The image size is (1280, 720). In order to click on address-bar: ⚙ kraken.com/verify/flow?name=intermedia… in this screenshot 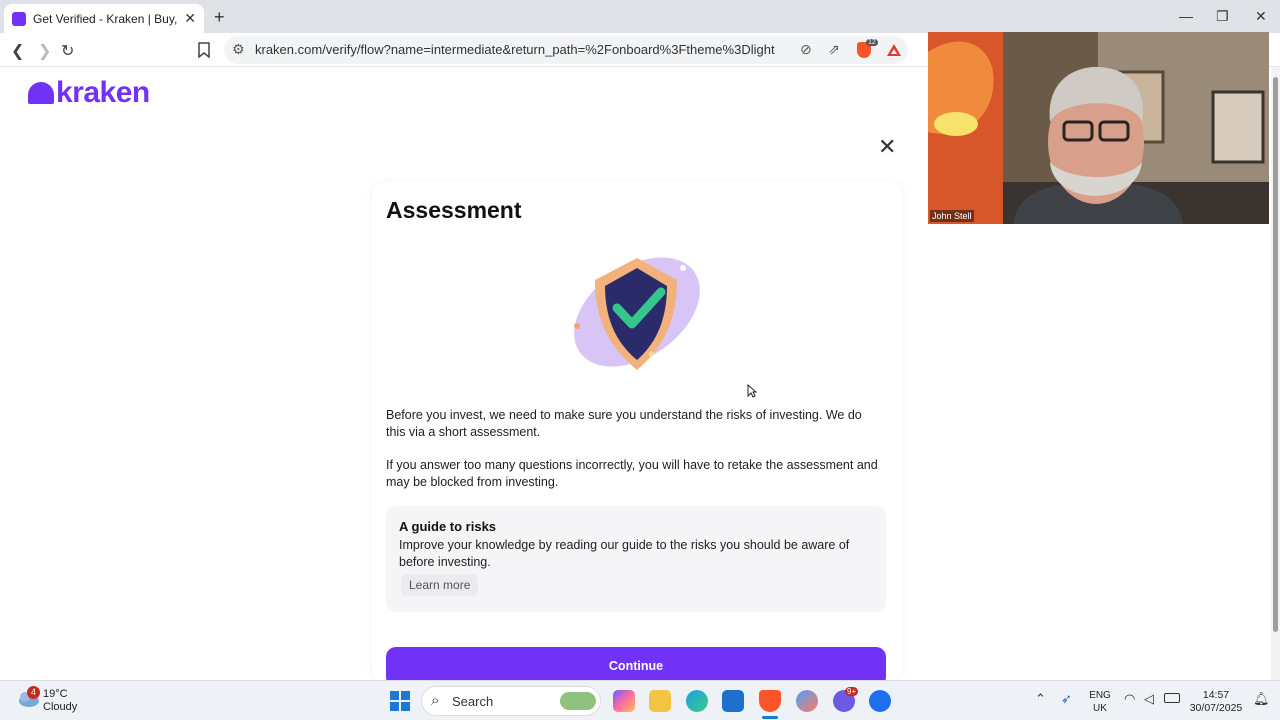, I will do `click(566, 50)`.